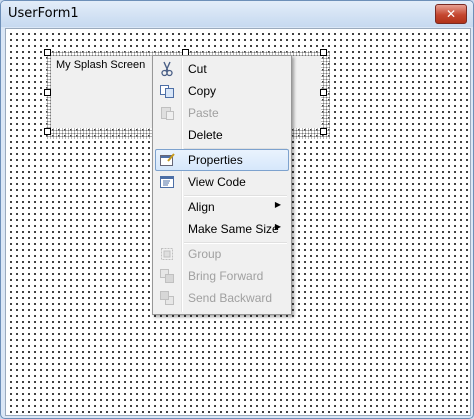 Image resolution: width=474 pixels, height=419 pixels. What do you see at coordinates (222, 91) in the screenshot?
I see `menu-item-copy: Copy` at bounding box center [222, 91].